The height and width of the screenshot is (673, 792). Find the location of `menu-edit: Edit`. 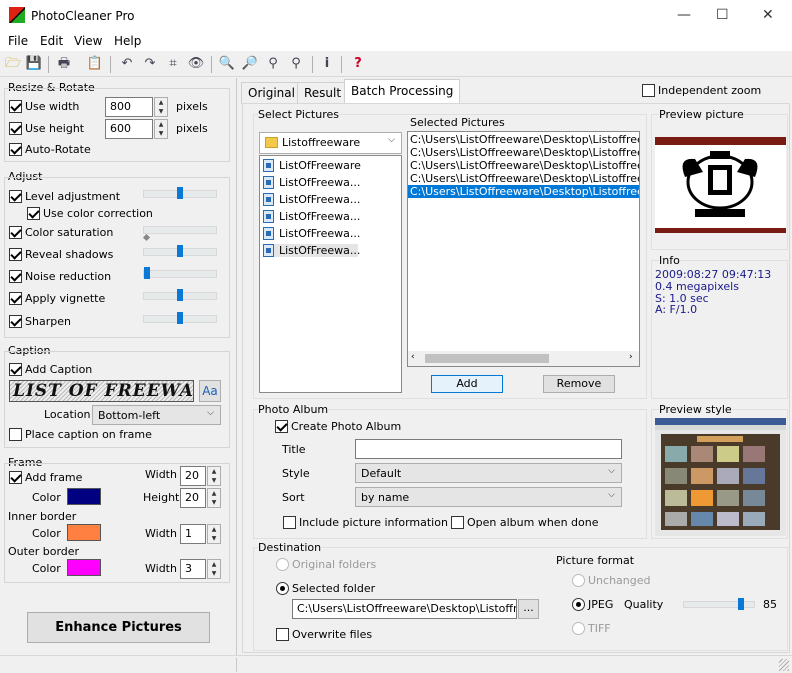

menu-edit: Edit is located at coordinates (51, 41).